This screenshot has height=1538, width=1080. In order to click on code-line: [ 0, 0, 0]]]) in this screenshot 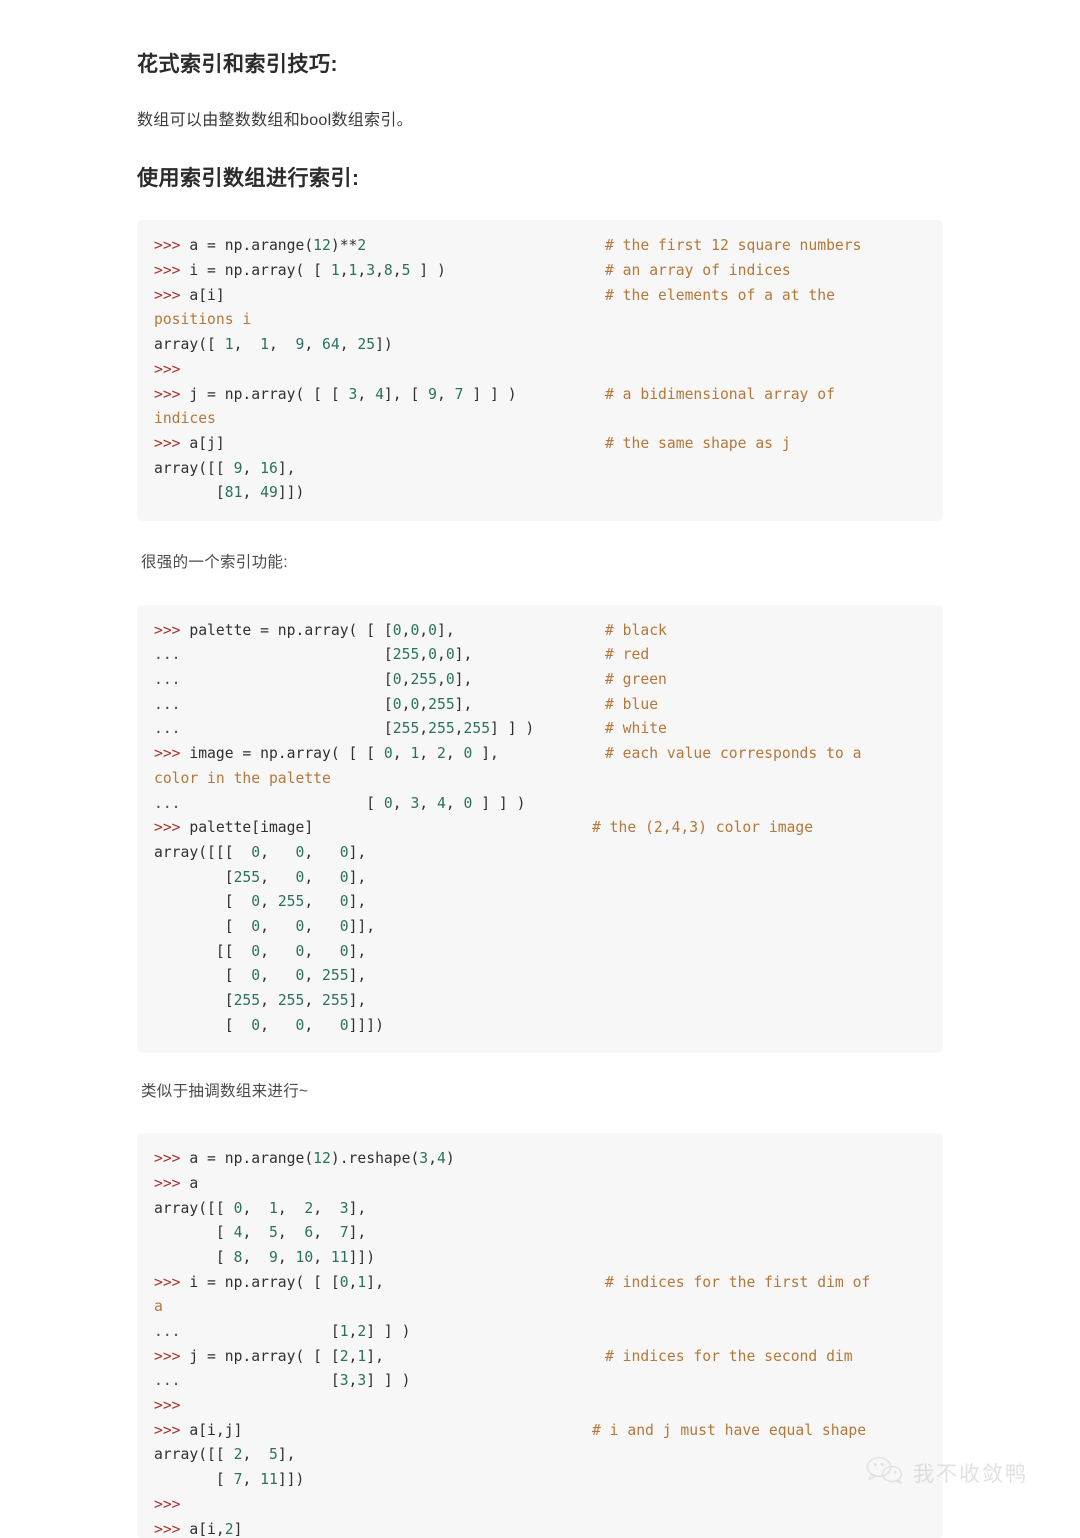, I will do `click(540, 1026)`.